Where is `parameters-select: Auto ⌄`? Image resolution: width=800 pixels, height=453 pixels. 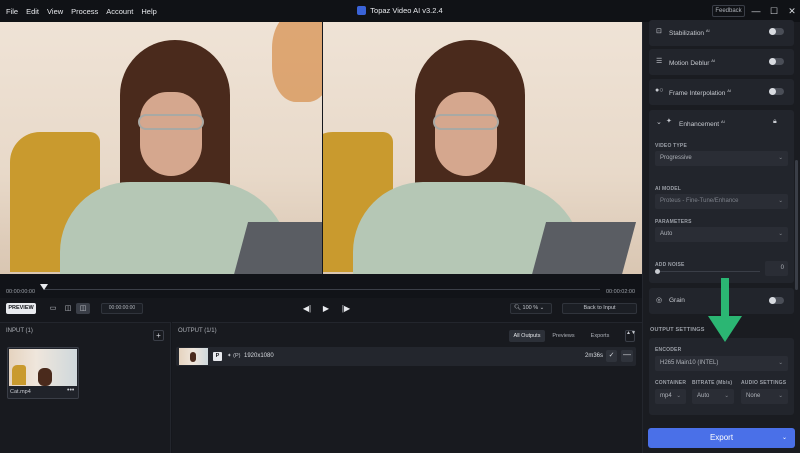
parameters-select: Auto ⌄ is located at coordinates (721, 234).